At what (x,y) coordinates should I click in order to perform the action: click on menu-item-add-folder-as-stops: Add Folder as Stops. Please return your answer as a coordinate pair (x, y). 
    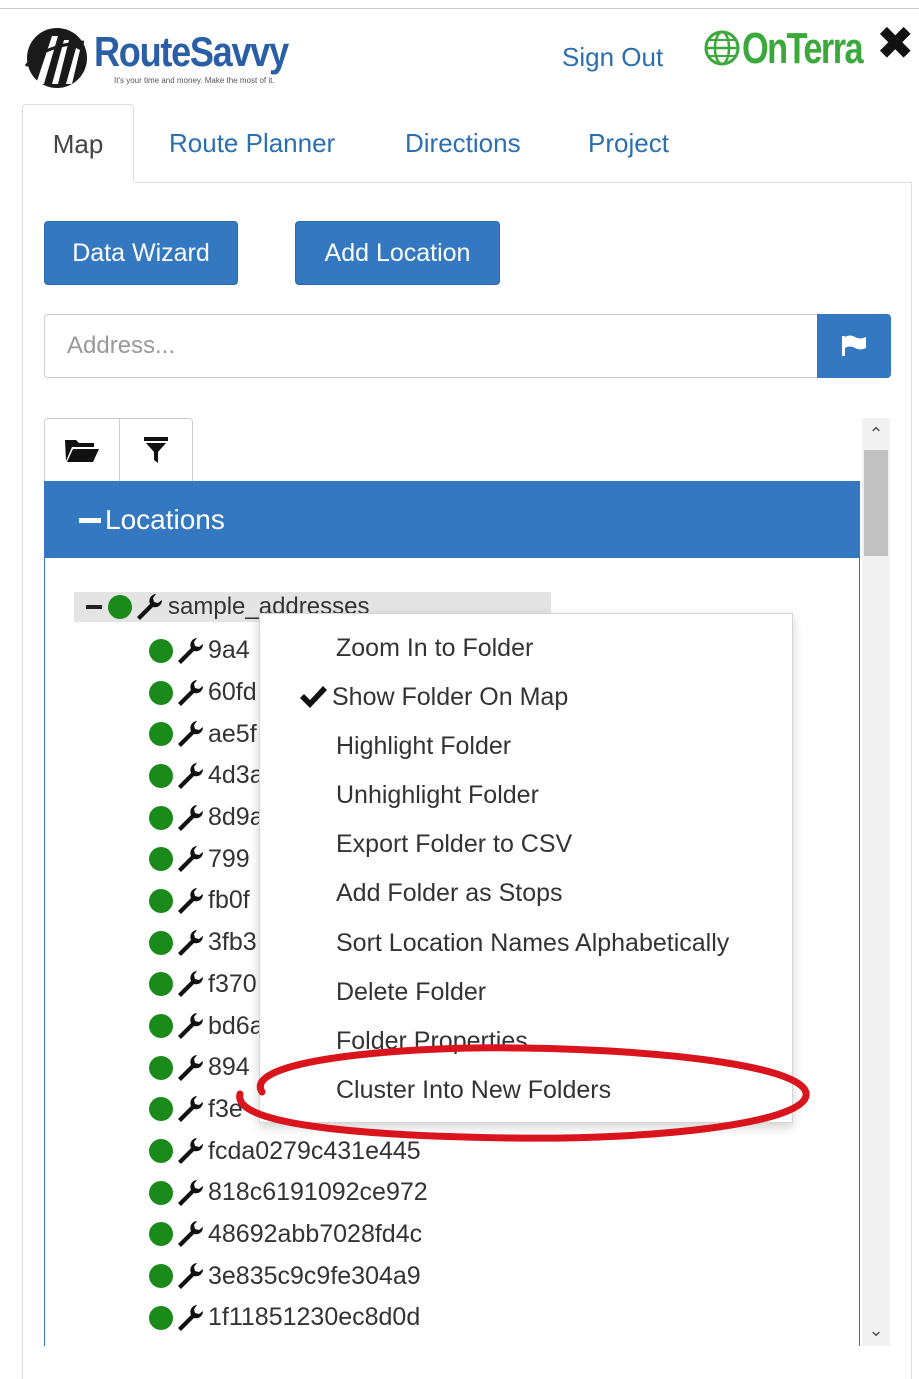
    Looking at the image, I should click on (526, 893).